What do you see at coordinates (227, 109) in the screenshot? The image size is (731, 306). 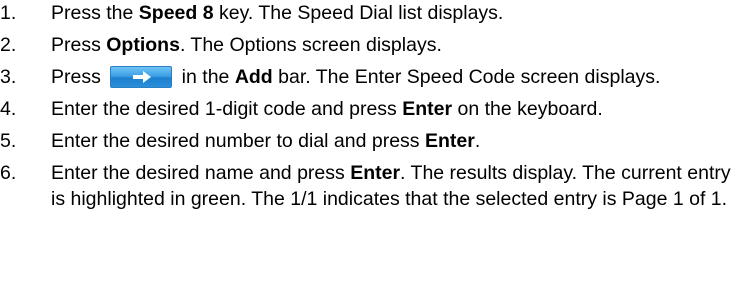 I see `step-text-part: Enter the desired 1-digit code and press` at bounding box center [227, 109].